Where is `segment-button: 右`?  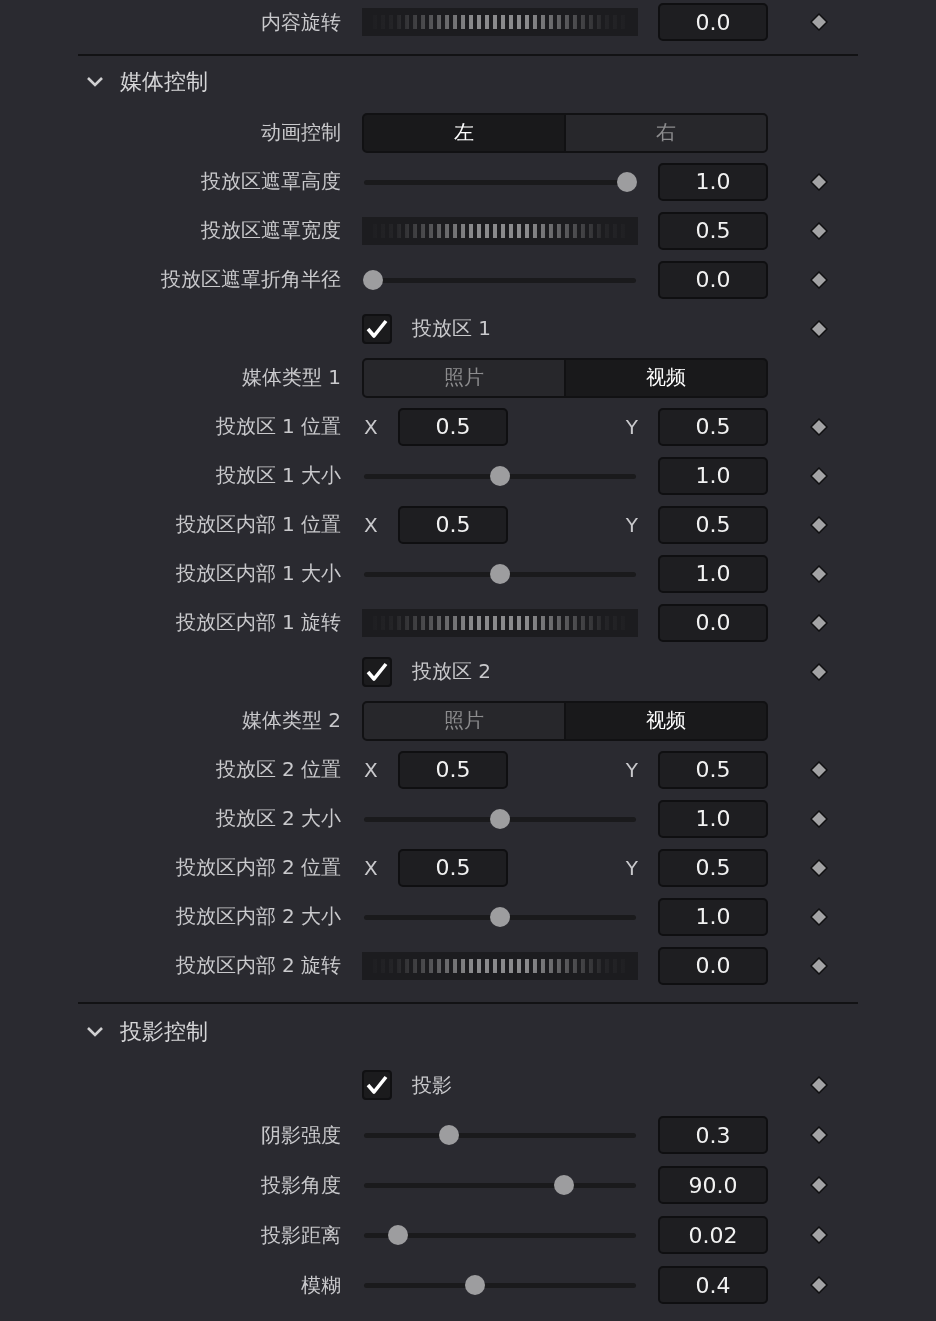
segment-button: 右 is located at coordinates (666, 132).